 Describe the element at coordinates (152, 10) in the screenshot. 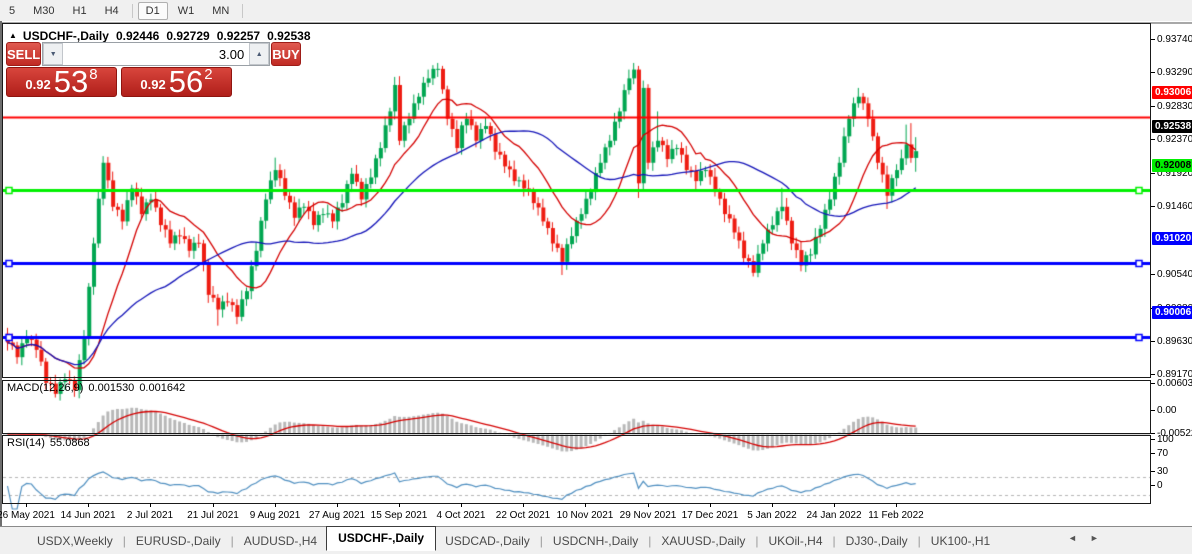

I see `timeframe-d1-button: D1` at that location.